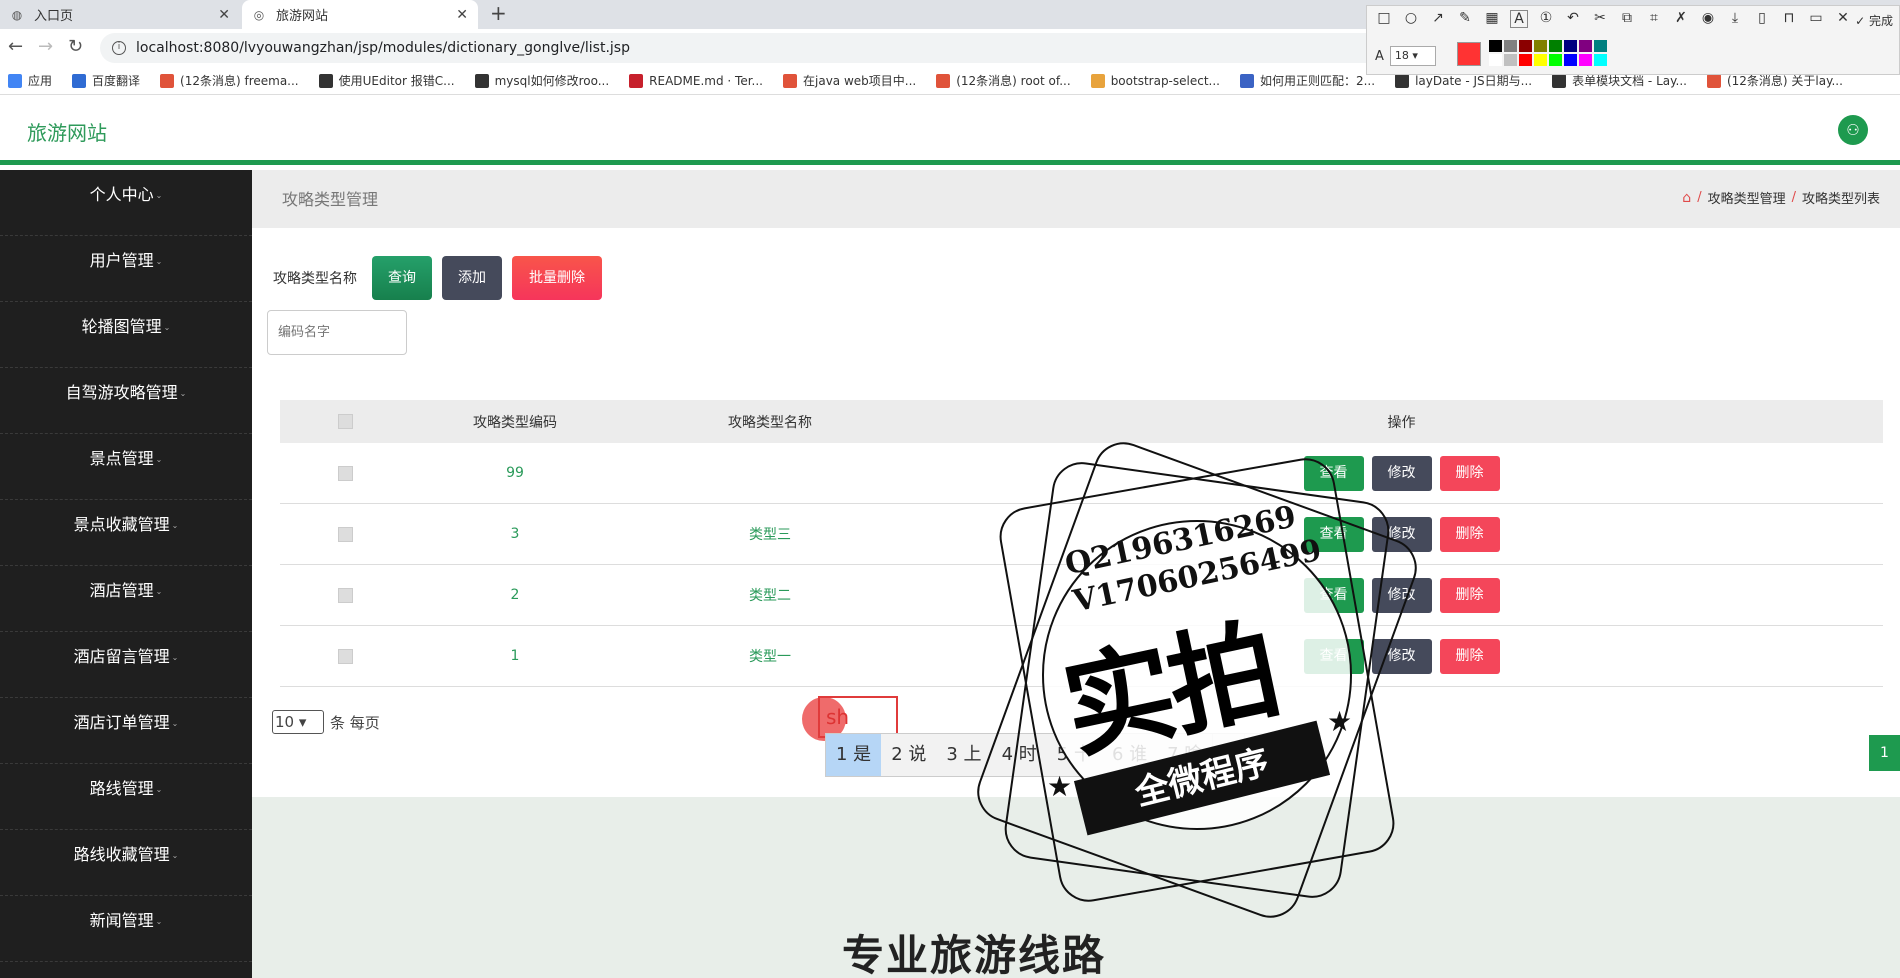 Image resolution: width=1900 pixels, height=978 pixels. I want to click on new-tab-button: +, so click(498, 14).